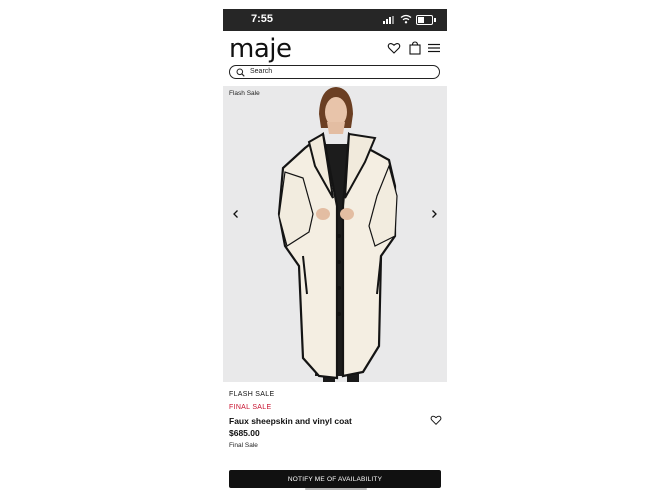 The image size is (670, 500). I want to click on product-price: $685.00, so click(244, 433).